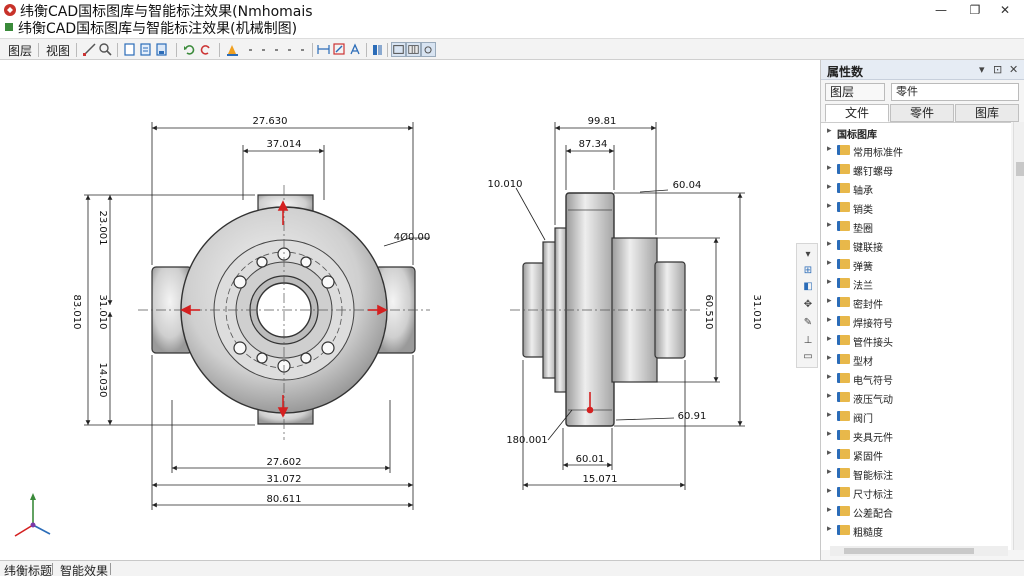 The image size is (1024, 576). What do you see at coordinates (105, 49) in the screenshot?
I see `zoom-icon` at bounding box center [105, 49].